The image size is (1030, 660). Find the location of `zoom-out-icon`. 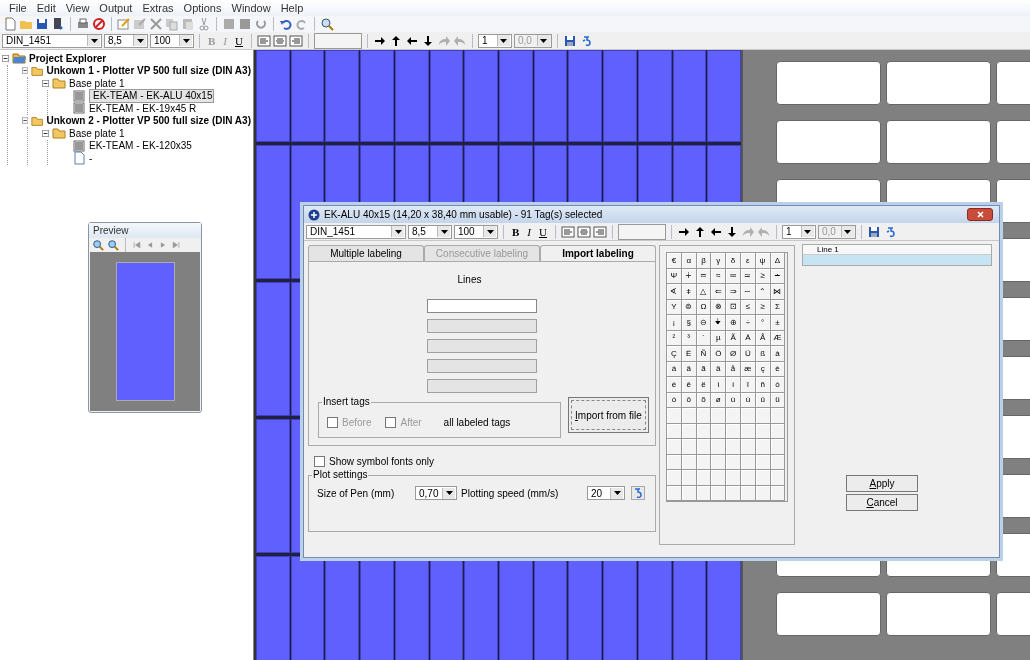

zoom-out-icon is located at coordinates (113, 244).